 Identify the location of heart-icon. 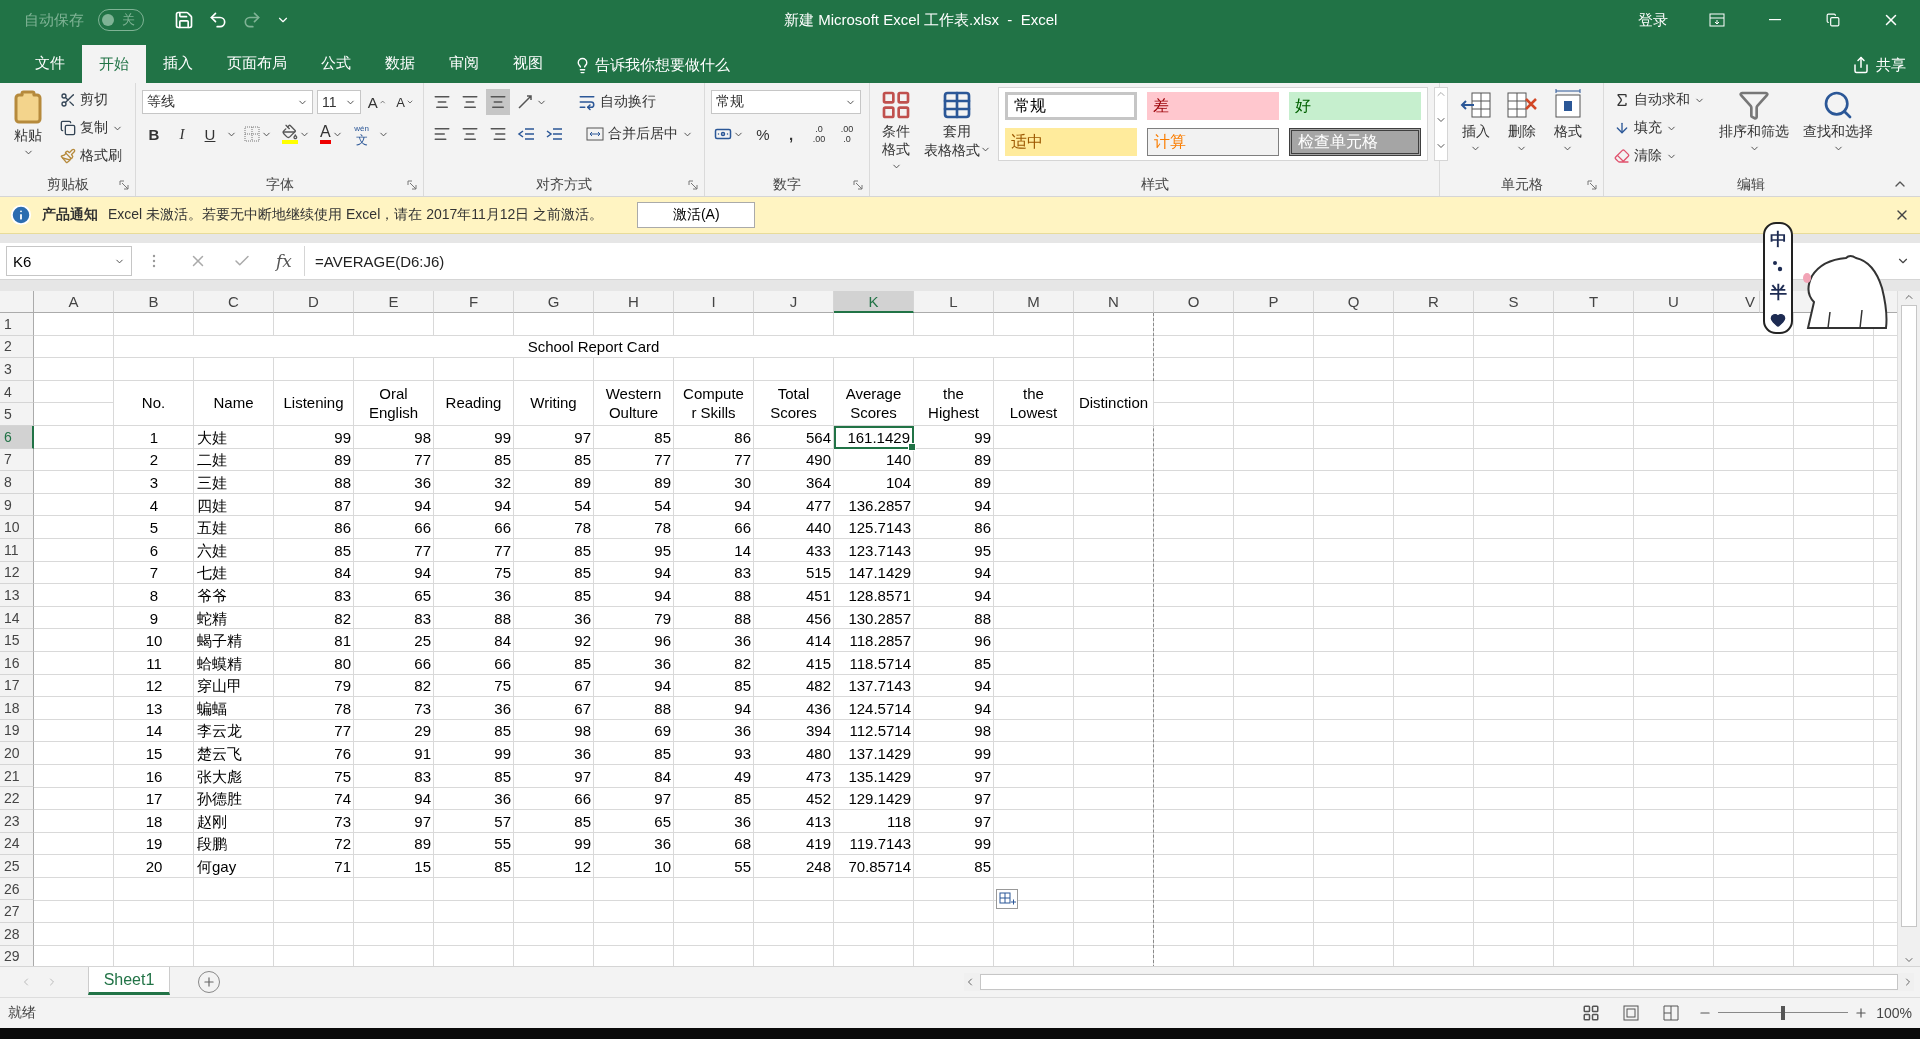
(1778, 320).